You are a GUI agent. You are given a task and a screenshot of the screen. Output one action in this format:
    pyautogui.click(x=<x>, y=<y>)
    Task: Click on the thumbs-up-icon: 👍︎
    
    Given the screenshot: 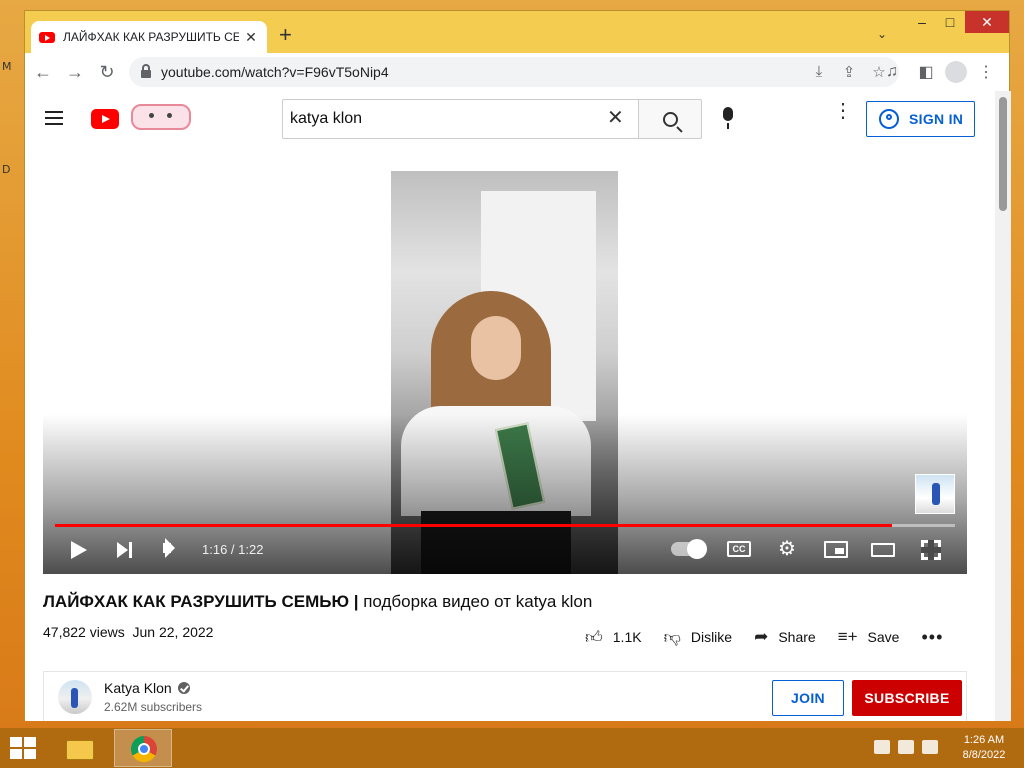 What is the action you would take?
    pyautogui.click(x=594, y=637)
    